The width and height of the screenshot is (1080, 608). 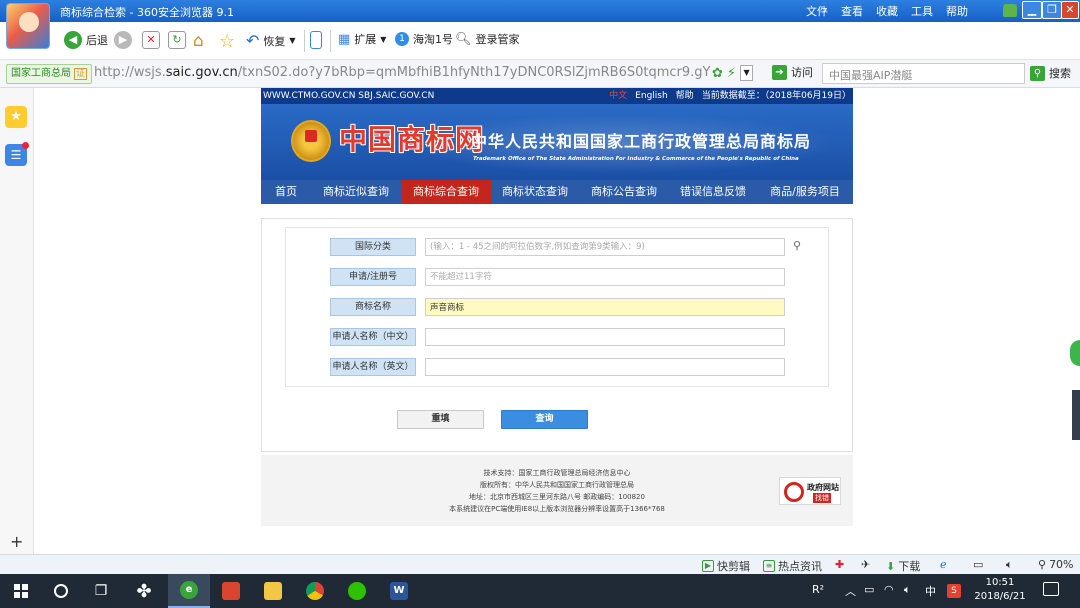 I want to click on nav-similar-search: 商标近似查询, so click(x=356, y=192).